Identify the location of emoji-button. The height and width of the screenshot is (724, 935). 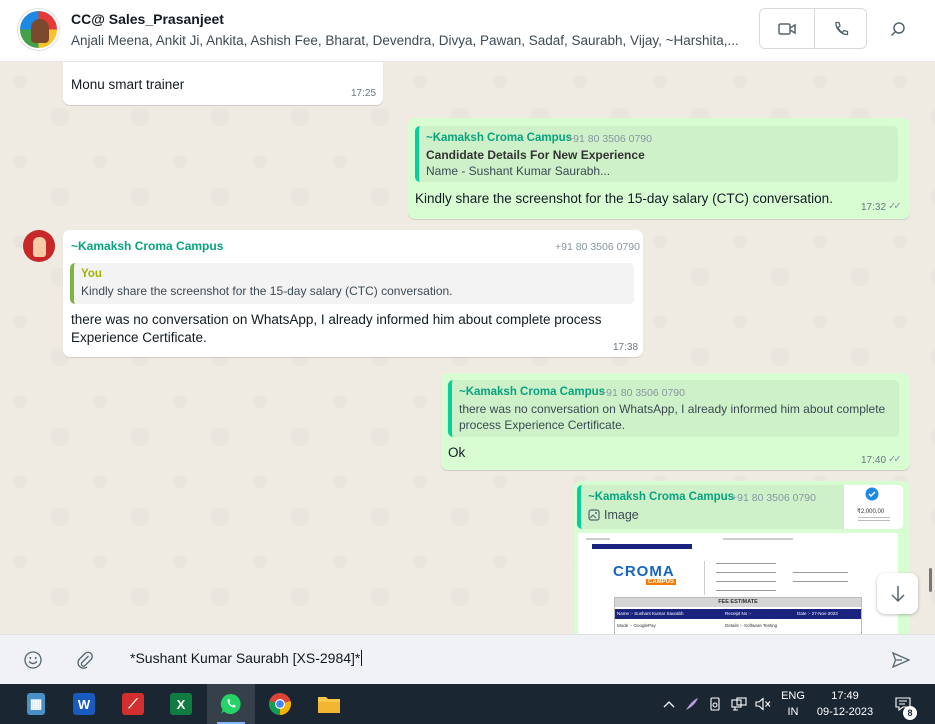
(33, 660).